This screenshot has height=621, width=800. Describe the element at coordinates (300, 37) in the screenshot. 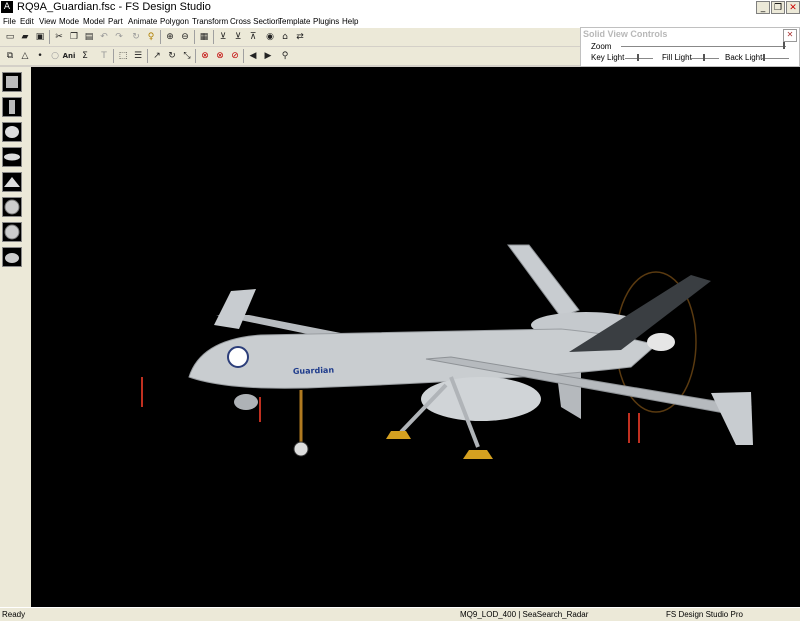

I see `link-icon: ⇄` at that location.